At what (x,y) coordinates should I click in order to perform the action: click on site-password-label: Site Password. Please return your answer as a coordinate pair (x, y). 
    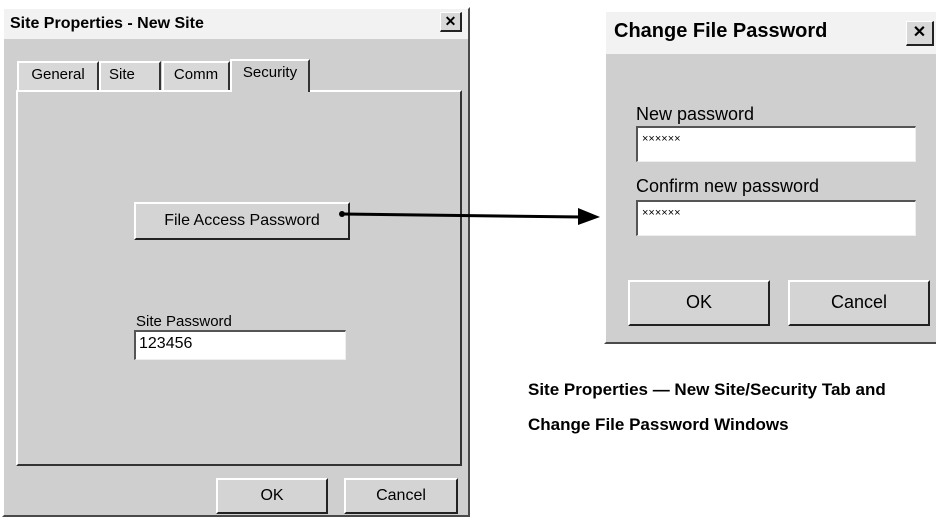
    Looking at the image, I should click on (184, 321).